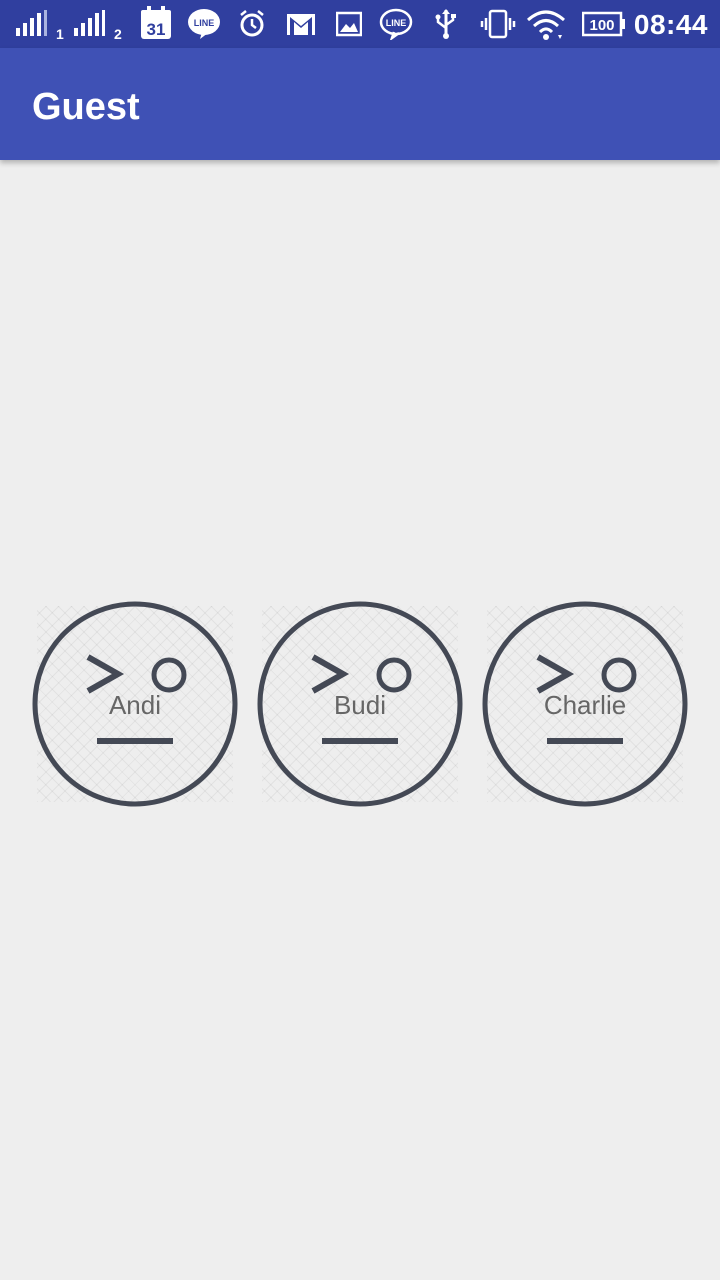  I want to click on svg-text: 100, so click(601, 25).